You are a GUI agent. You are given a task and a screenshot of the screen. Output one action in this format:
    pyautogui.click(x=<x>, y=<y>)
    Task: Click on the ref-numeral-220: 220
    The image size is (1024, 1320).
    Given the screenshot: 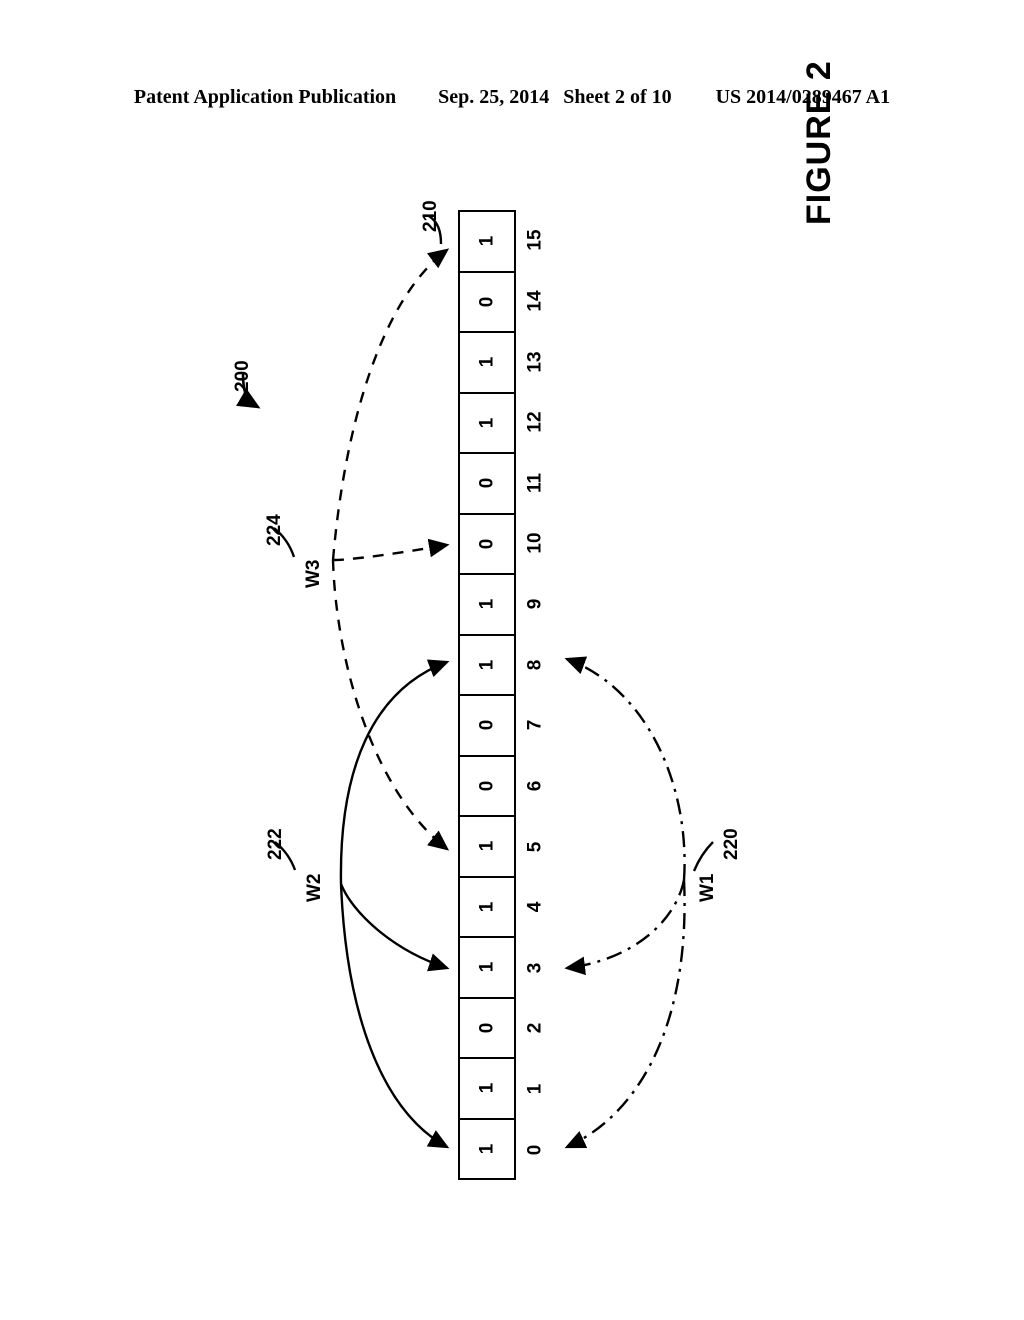 What is the action you would take?
    pyautogui.click(x=731, y=844)
    